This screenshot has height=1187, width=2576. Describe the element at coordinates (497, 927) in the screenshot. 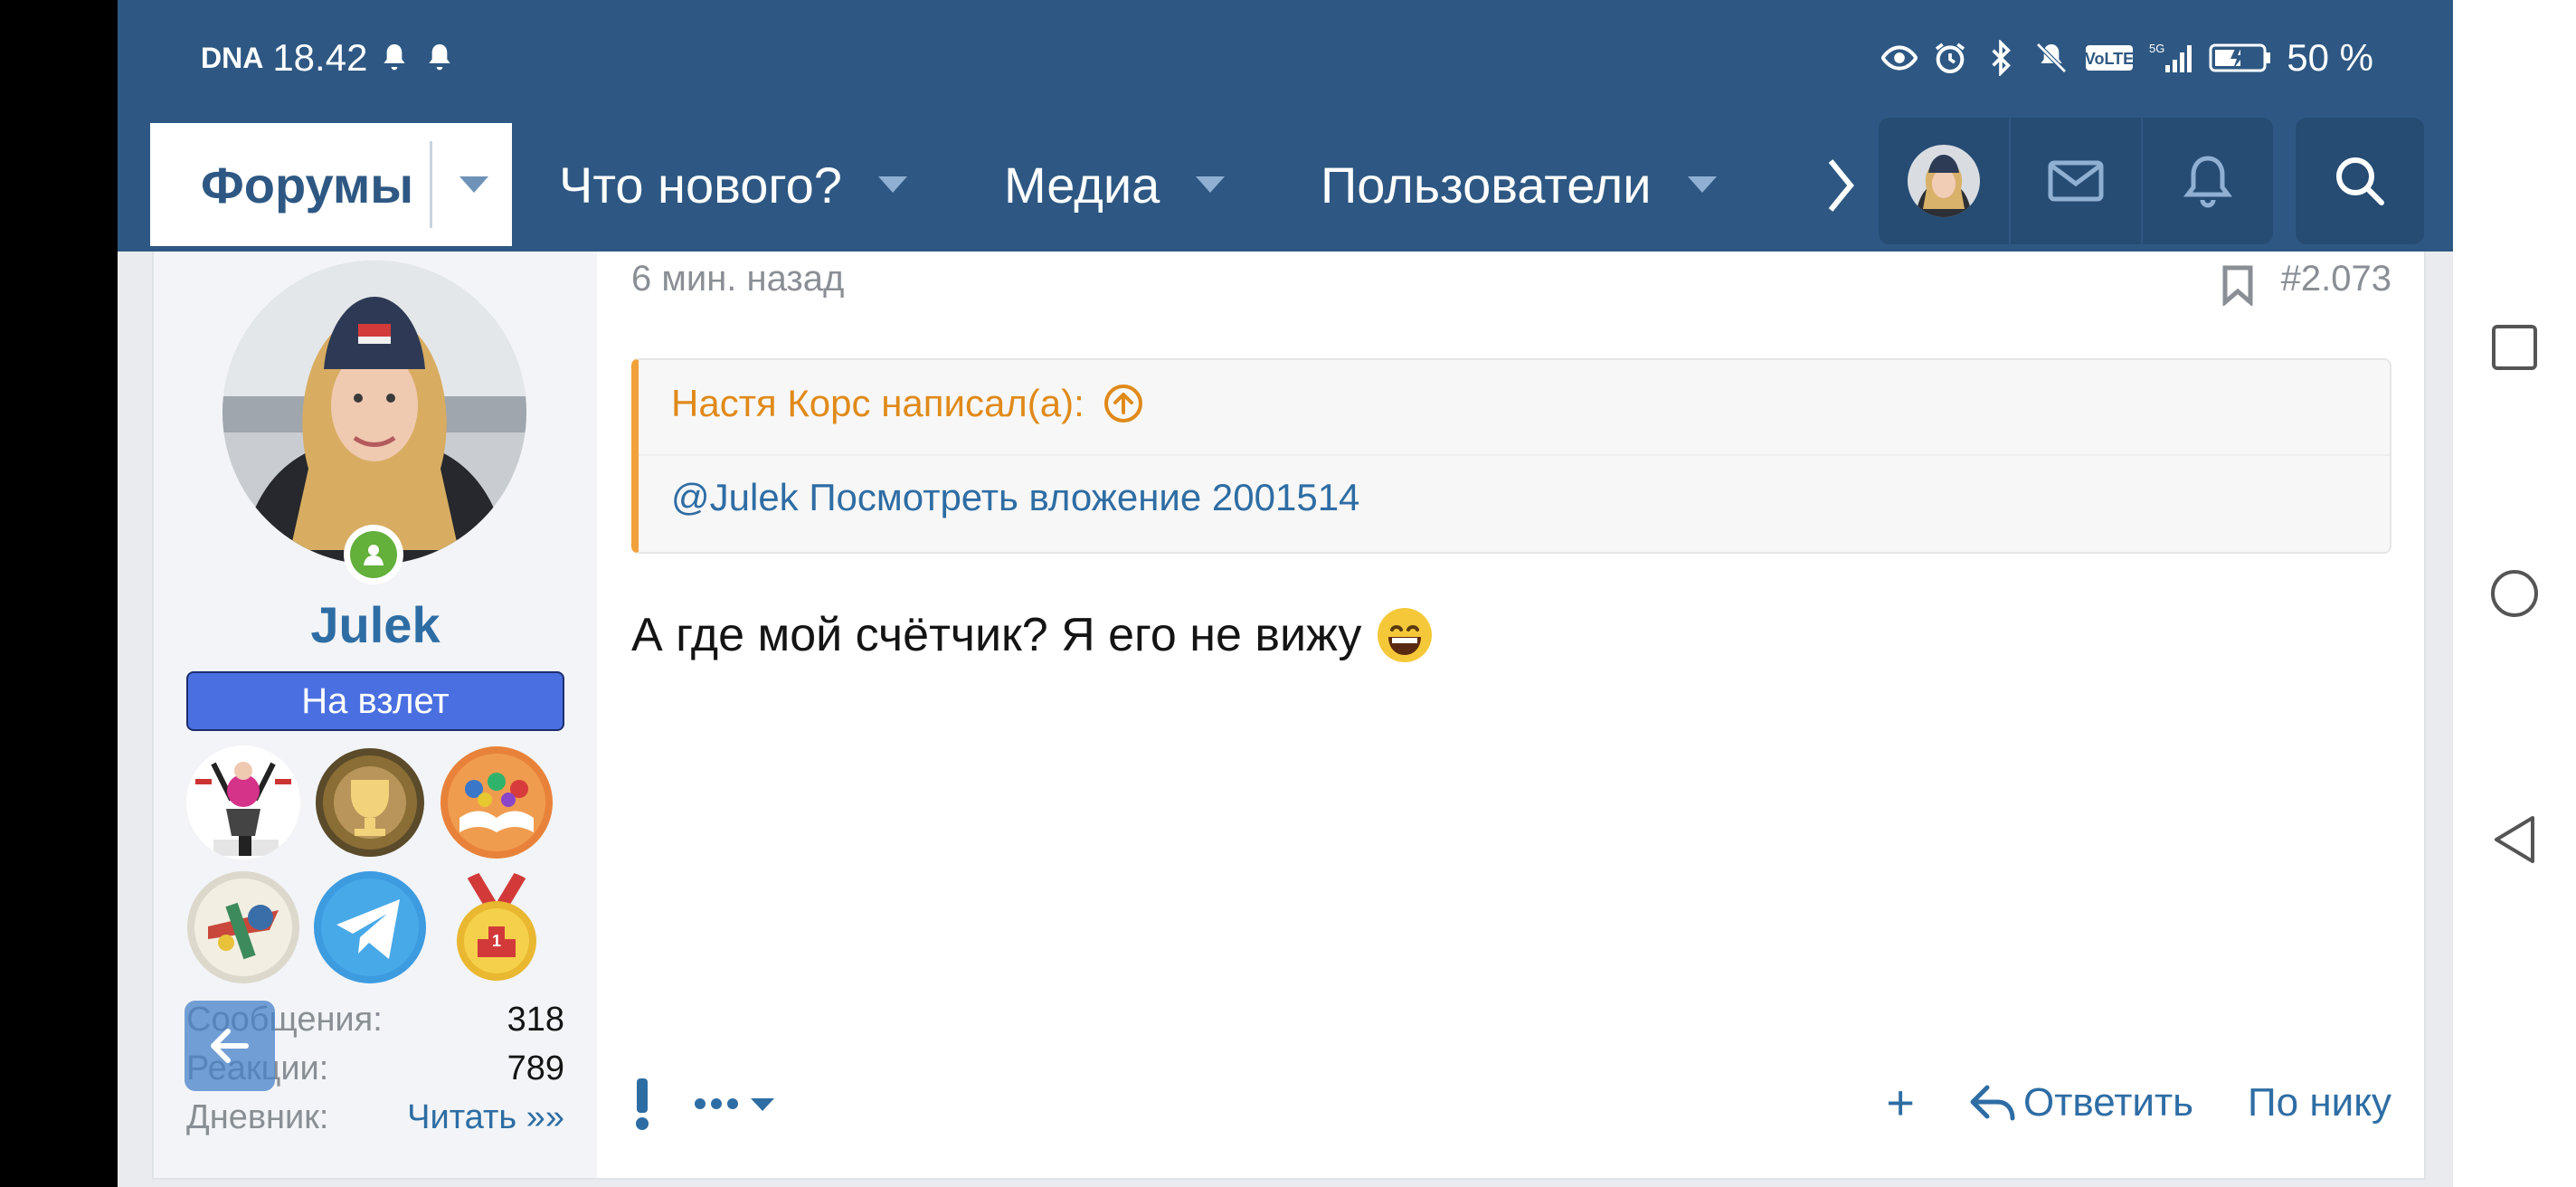

I see `first-place-medal-icon: 1` at that location.